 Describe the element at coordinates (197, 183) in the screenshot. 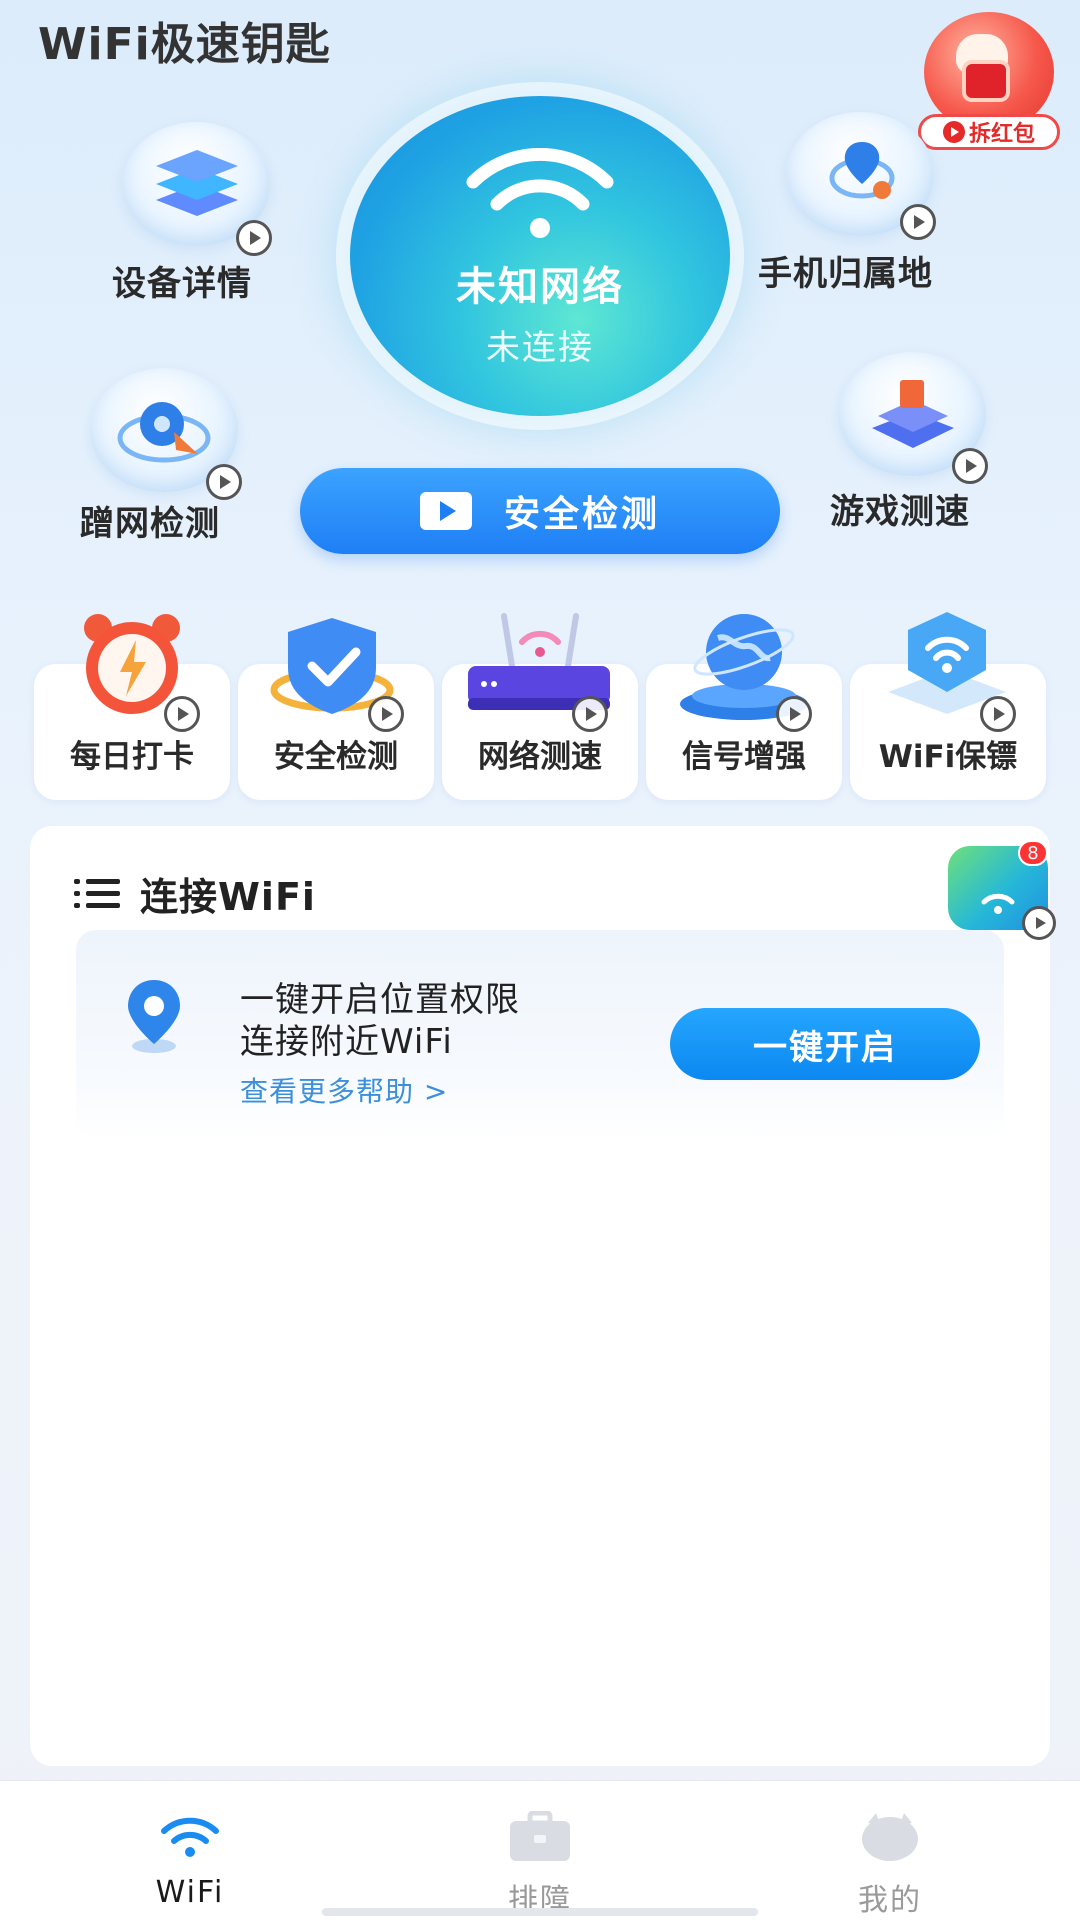

I see `layers-icon` at that location.